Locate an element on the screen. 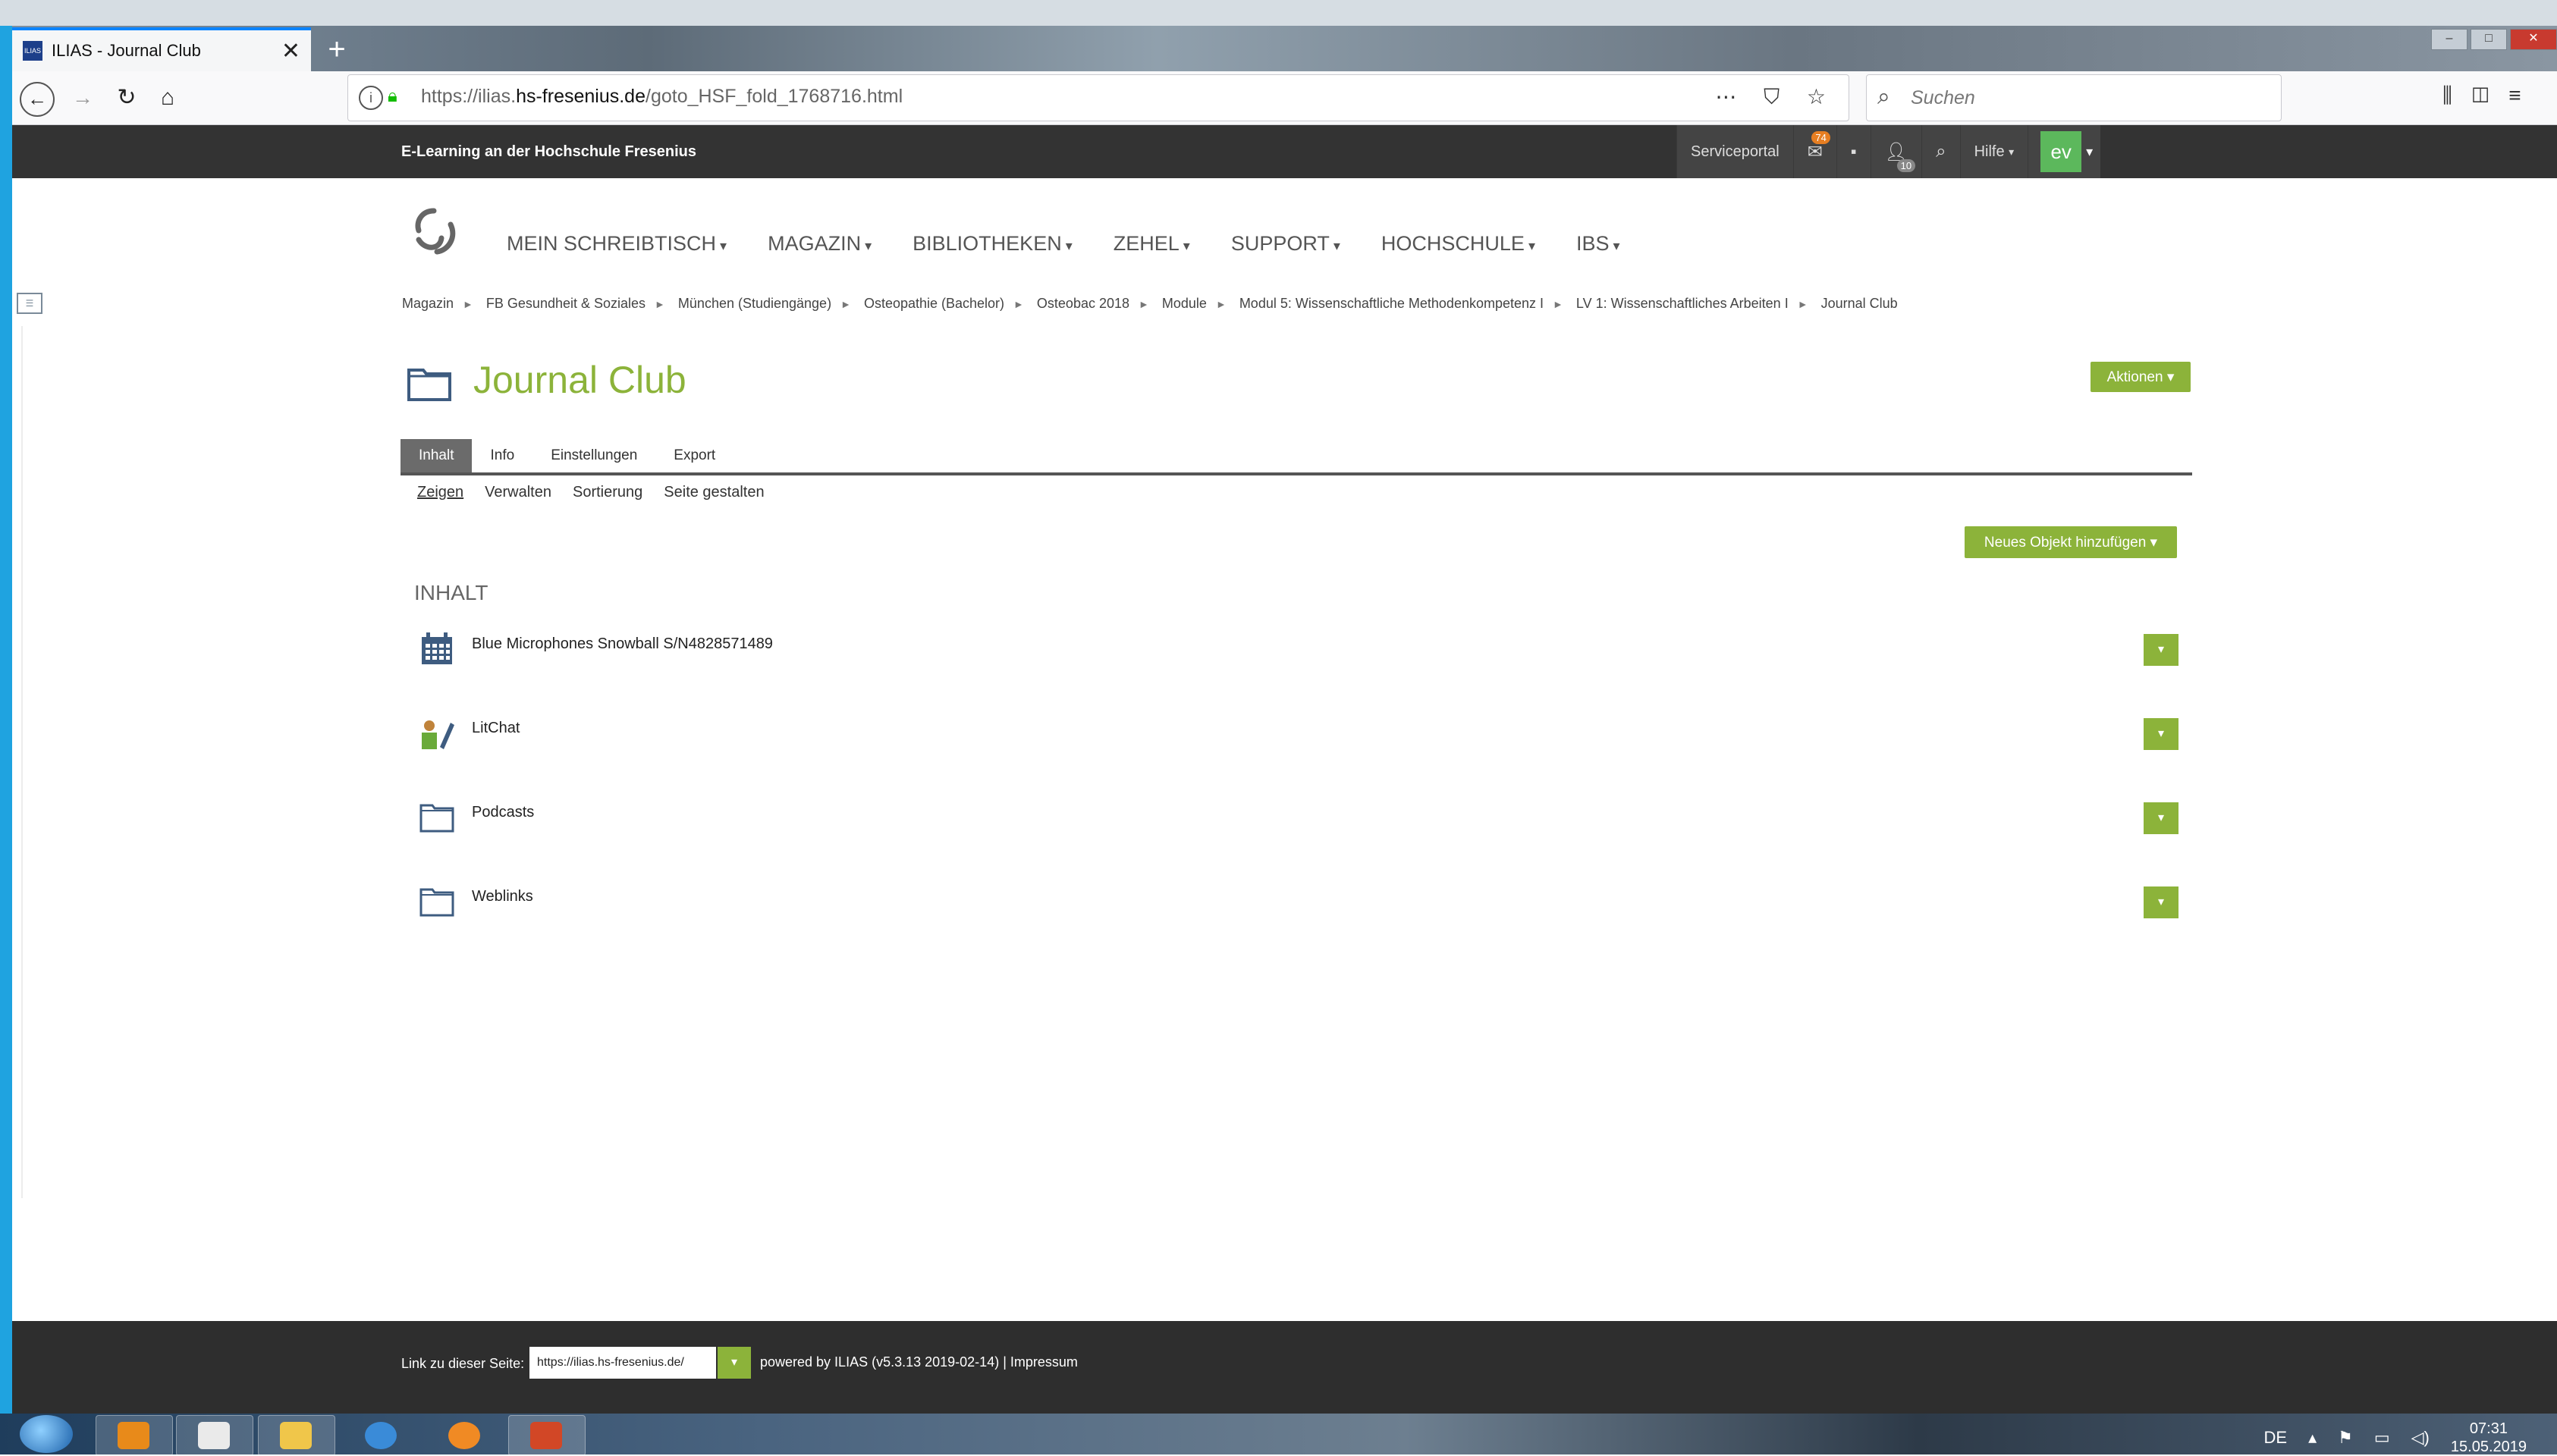  breadcrumb-item: Osteopathie (Bachelor) is located at coordinates (934, 303).